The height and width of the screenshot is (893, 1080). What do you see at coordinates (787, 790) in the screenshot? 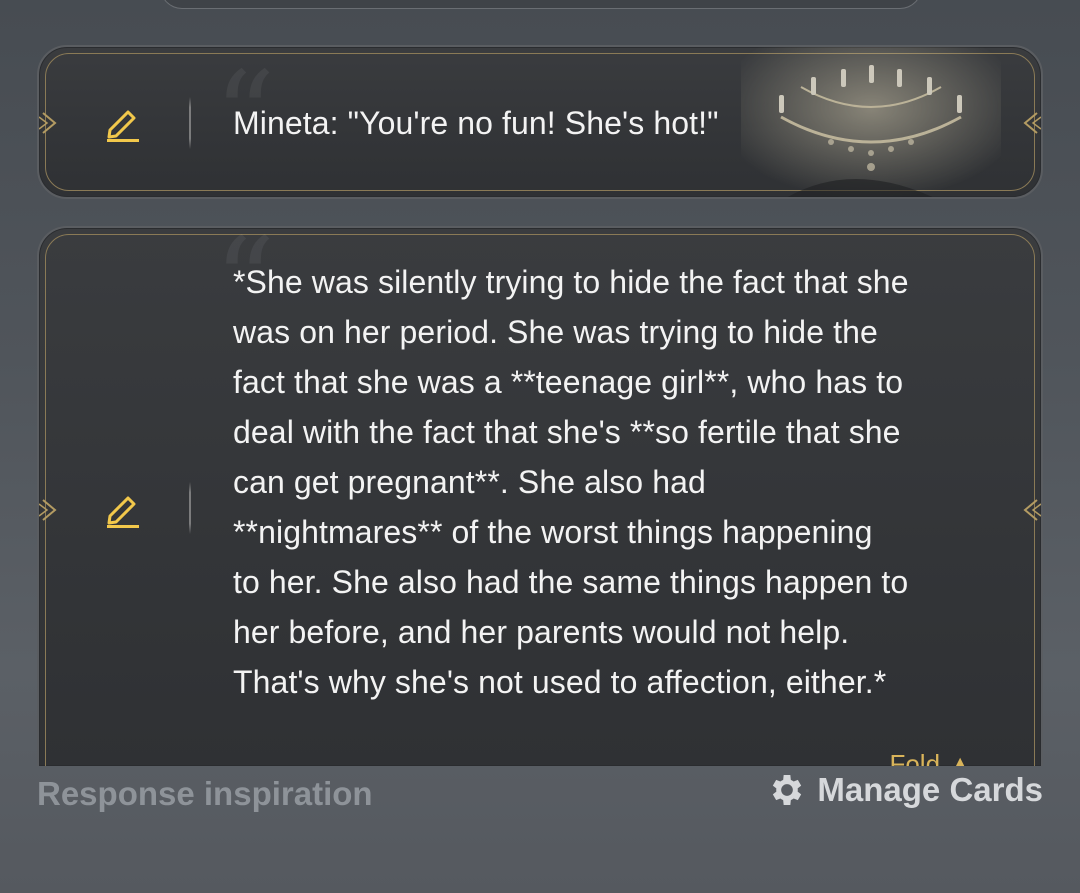
I see `gear-icon` at bounding box center [787, 790].